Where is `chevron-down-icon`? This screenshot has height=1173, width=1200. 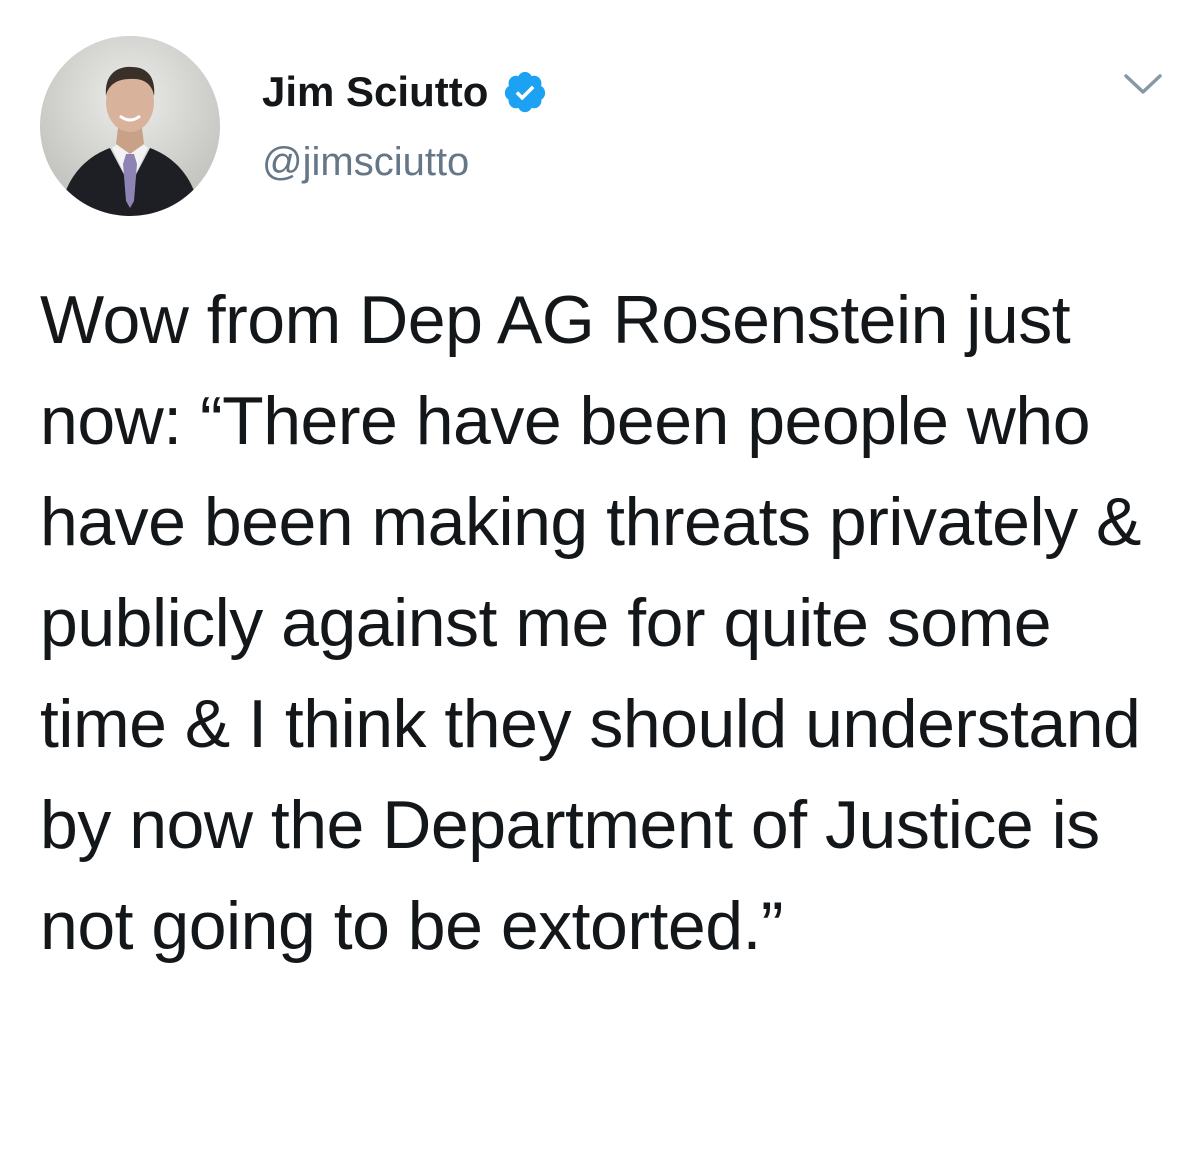
chevron-down-icon is located at coordinates (1143, 84).